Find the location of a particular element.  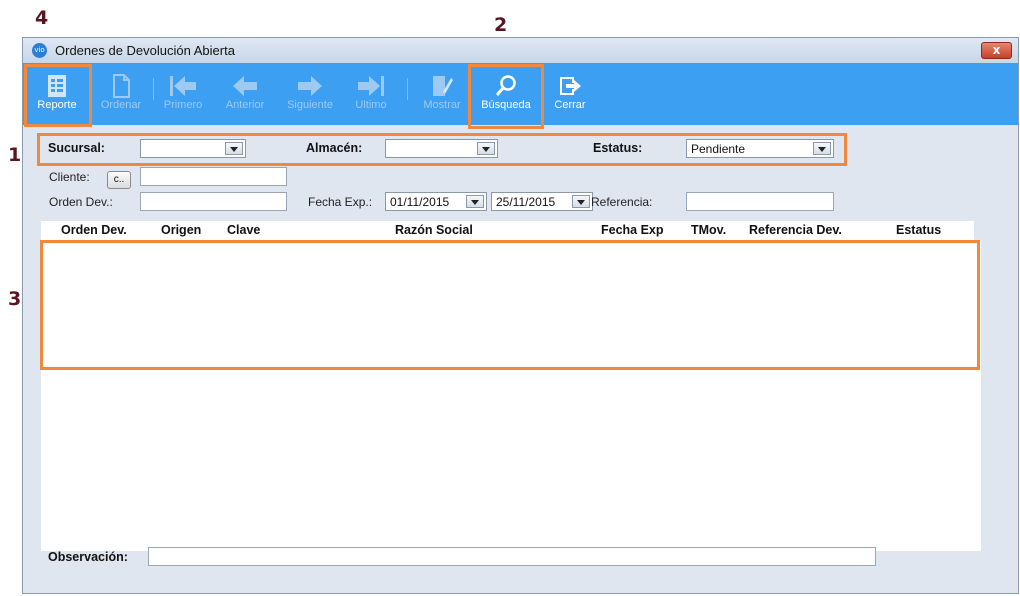

fecha-exp-label: Fecha Exp.: is located at coordinates (340, 202).